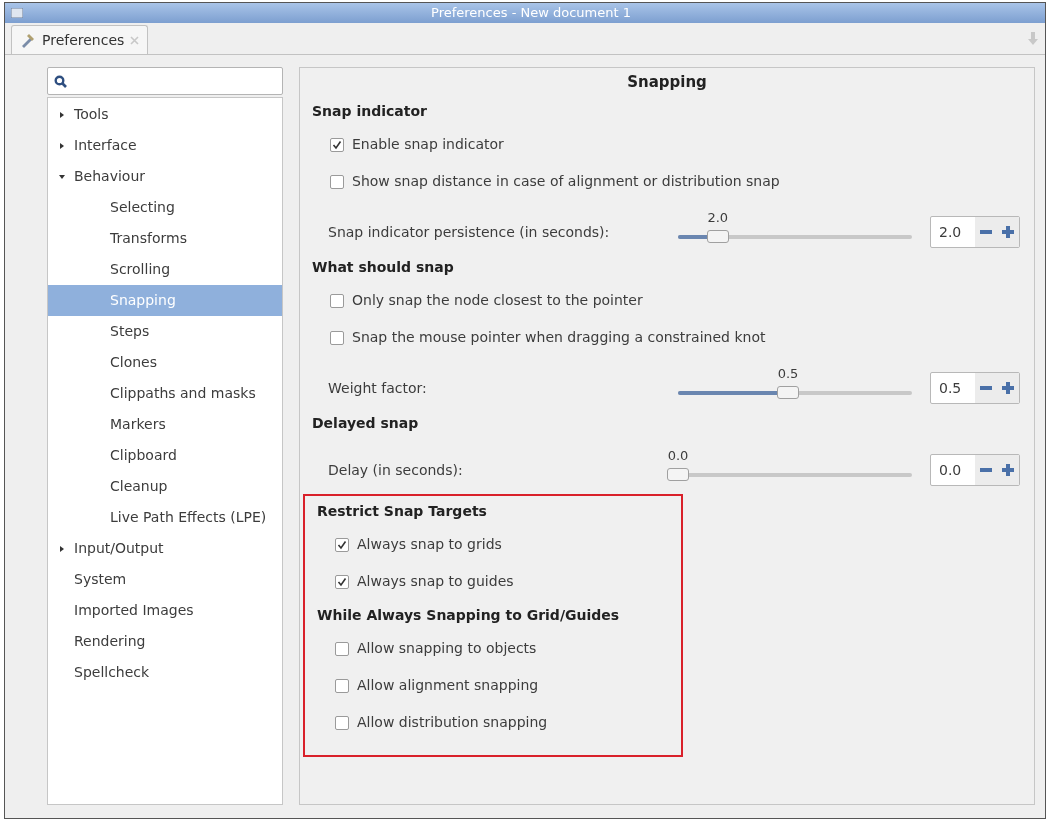 This screenshot has height=821, width=1050. What do you see at coordinates (396, 470) in the screenshot?
I see `slider-label: Delay (in seconds):` at bounding box center [396, 470].